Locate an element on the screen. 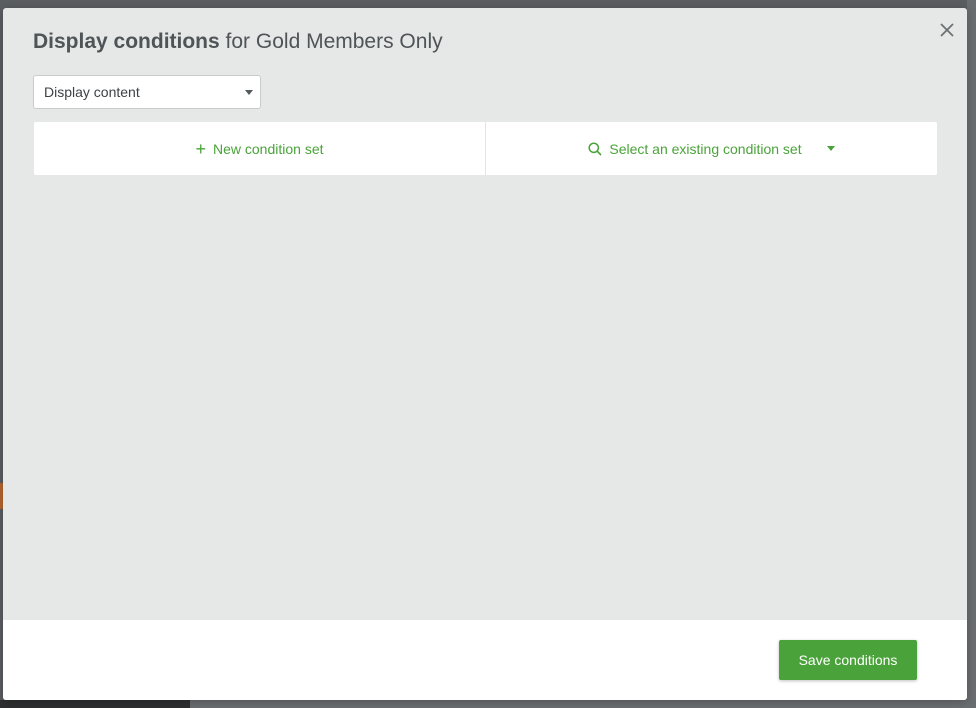 This screenshot has height=708, width=976. new-condition-set-button: + New condition set is located at coordinates (259, 148).